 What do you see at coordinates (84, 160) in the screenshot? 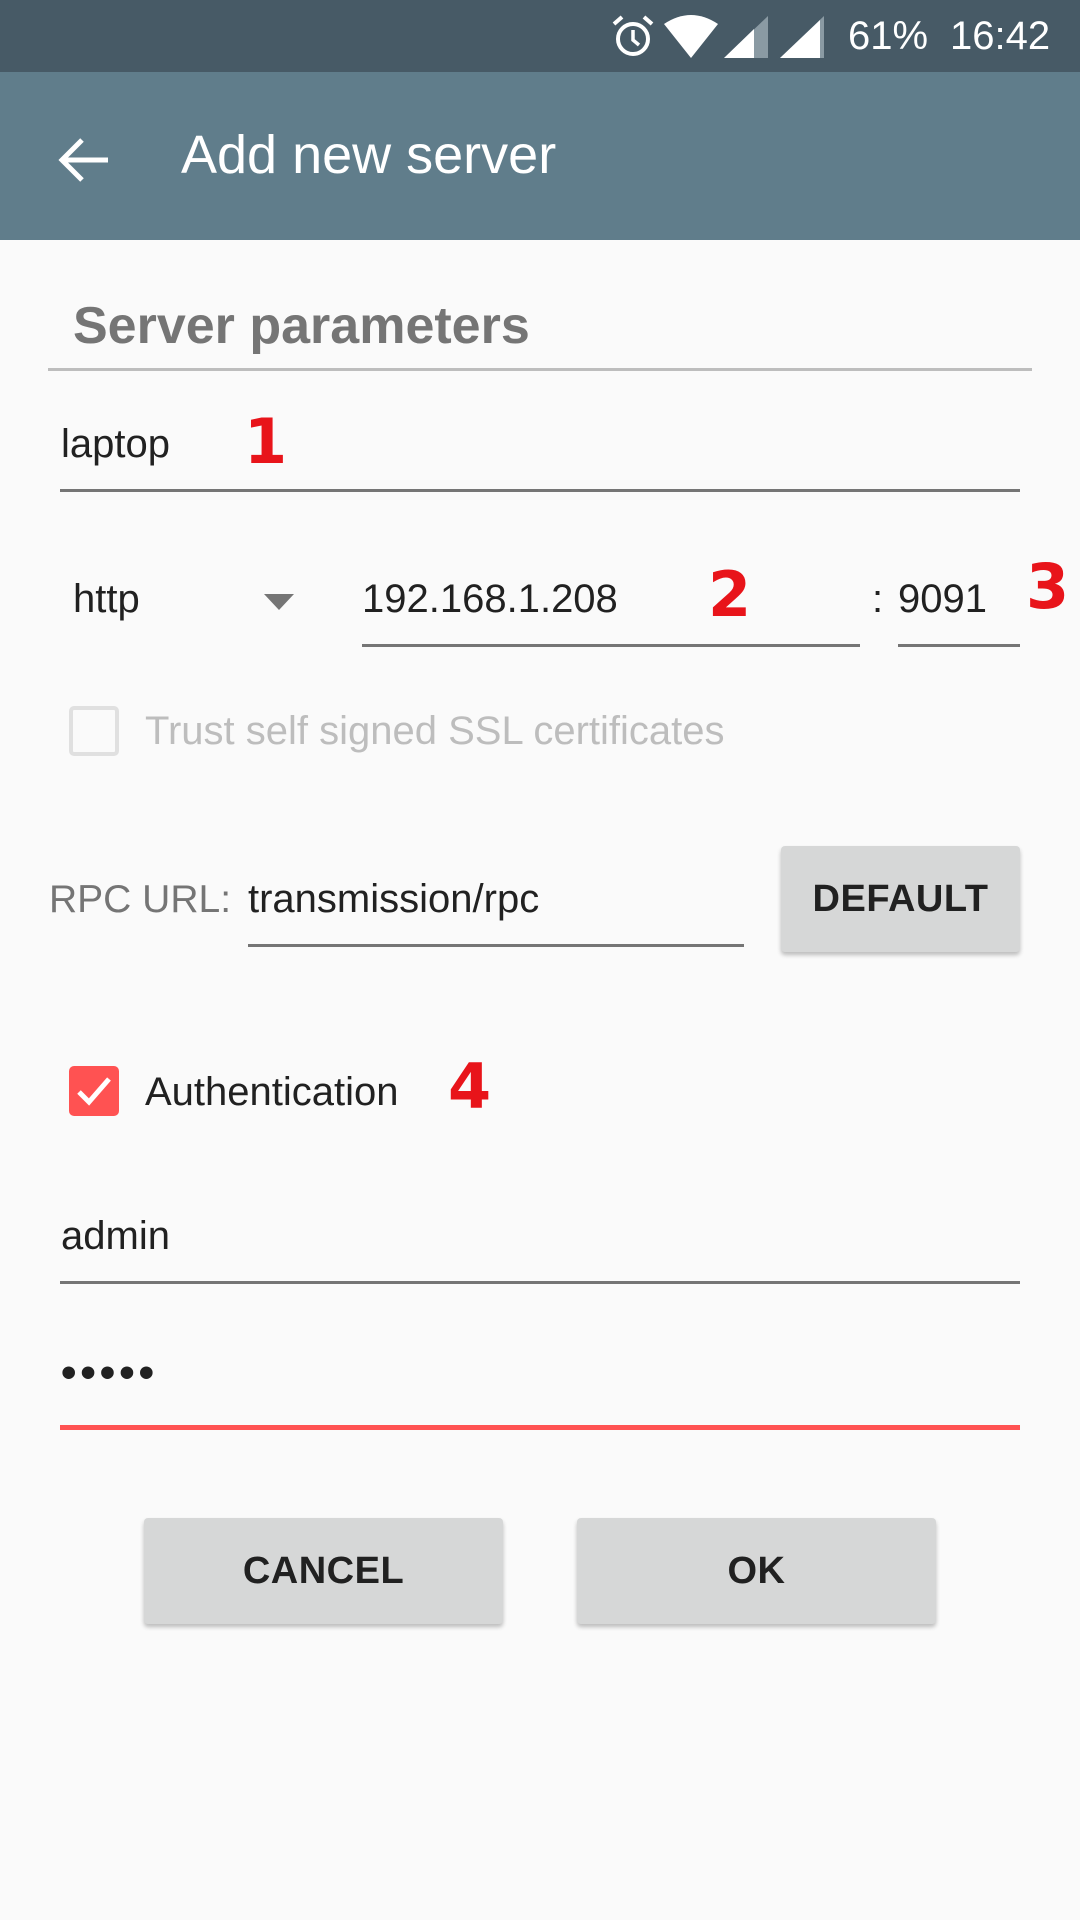
I see `arrow-back-icon` at bounding box center [84, 160].